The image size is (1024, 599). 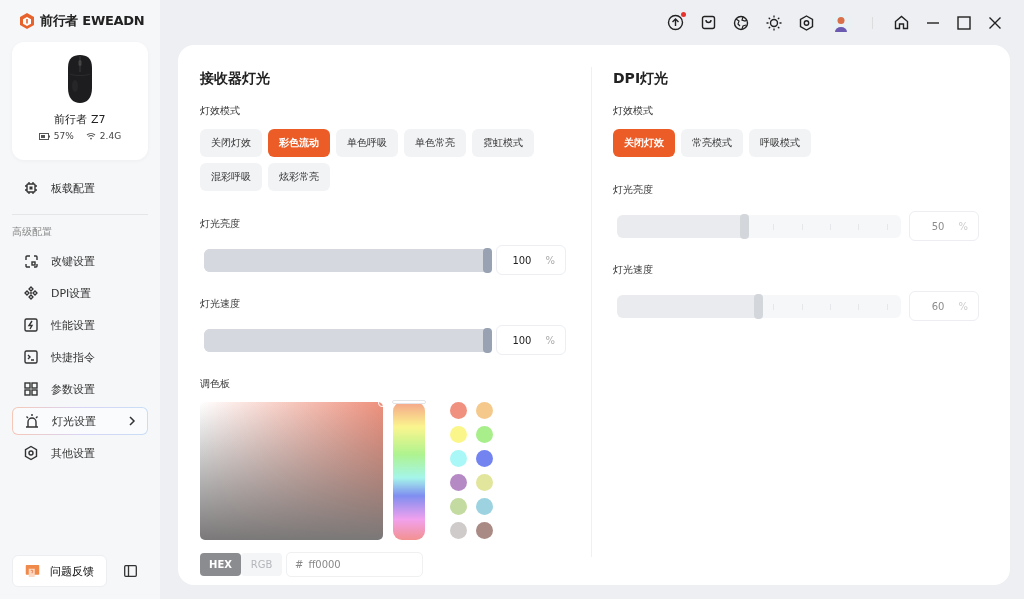 What do you see at coordinates (92, 21) in the screenshot?
I see `logo-text: 前行者 EWEADN` at bounding box center [92, 21].